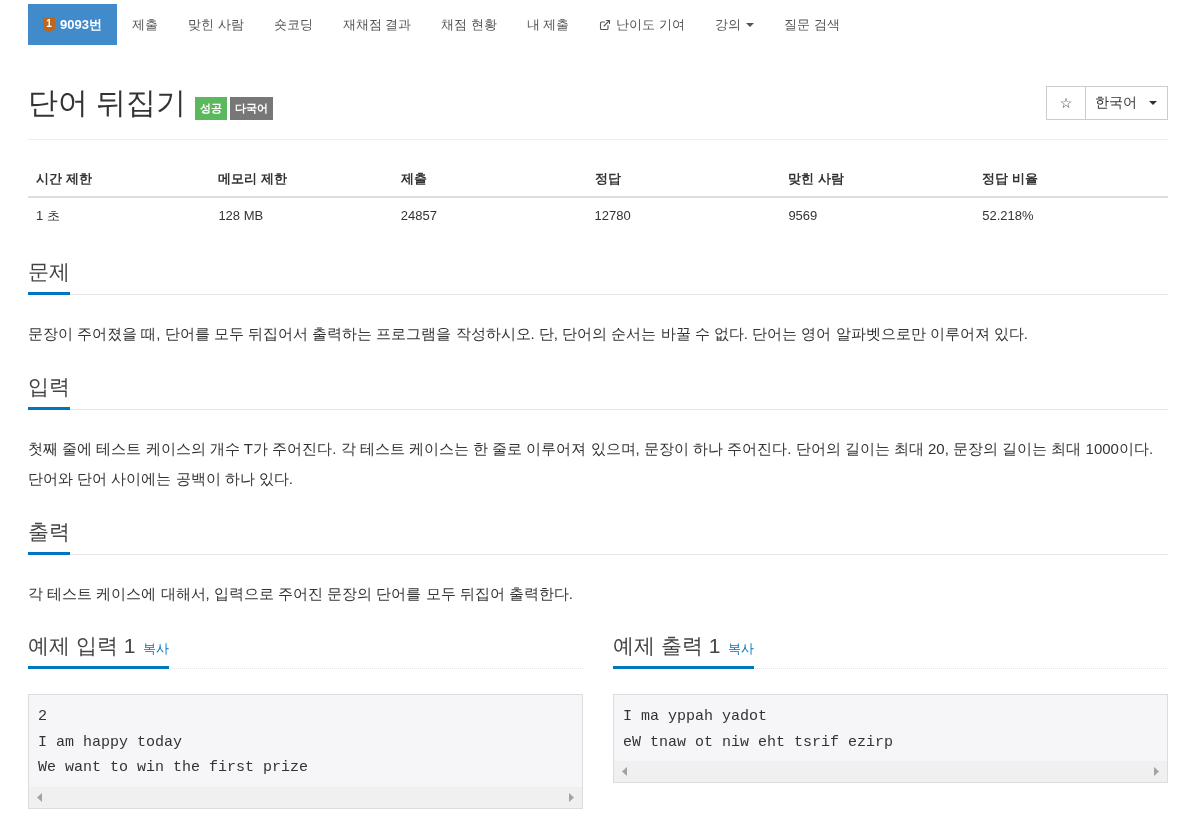 The image size is (1202, 818). I want to click on language-select: 한국어, so click(1127, 103).